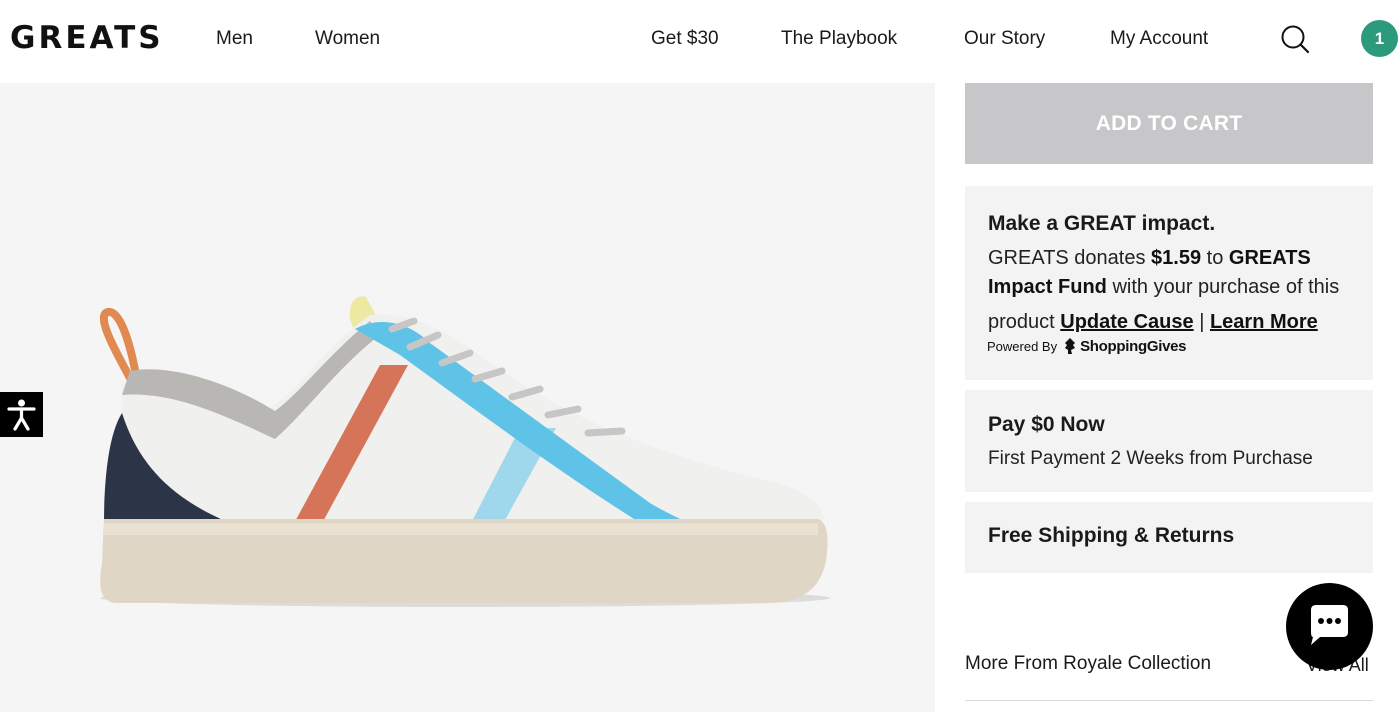  Describe the element at coordinates (1133, 346) in the screenshot. I see `shoppinggives-name: ShoppingGives` at that location.